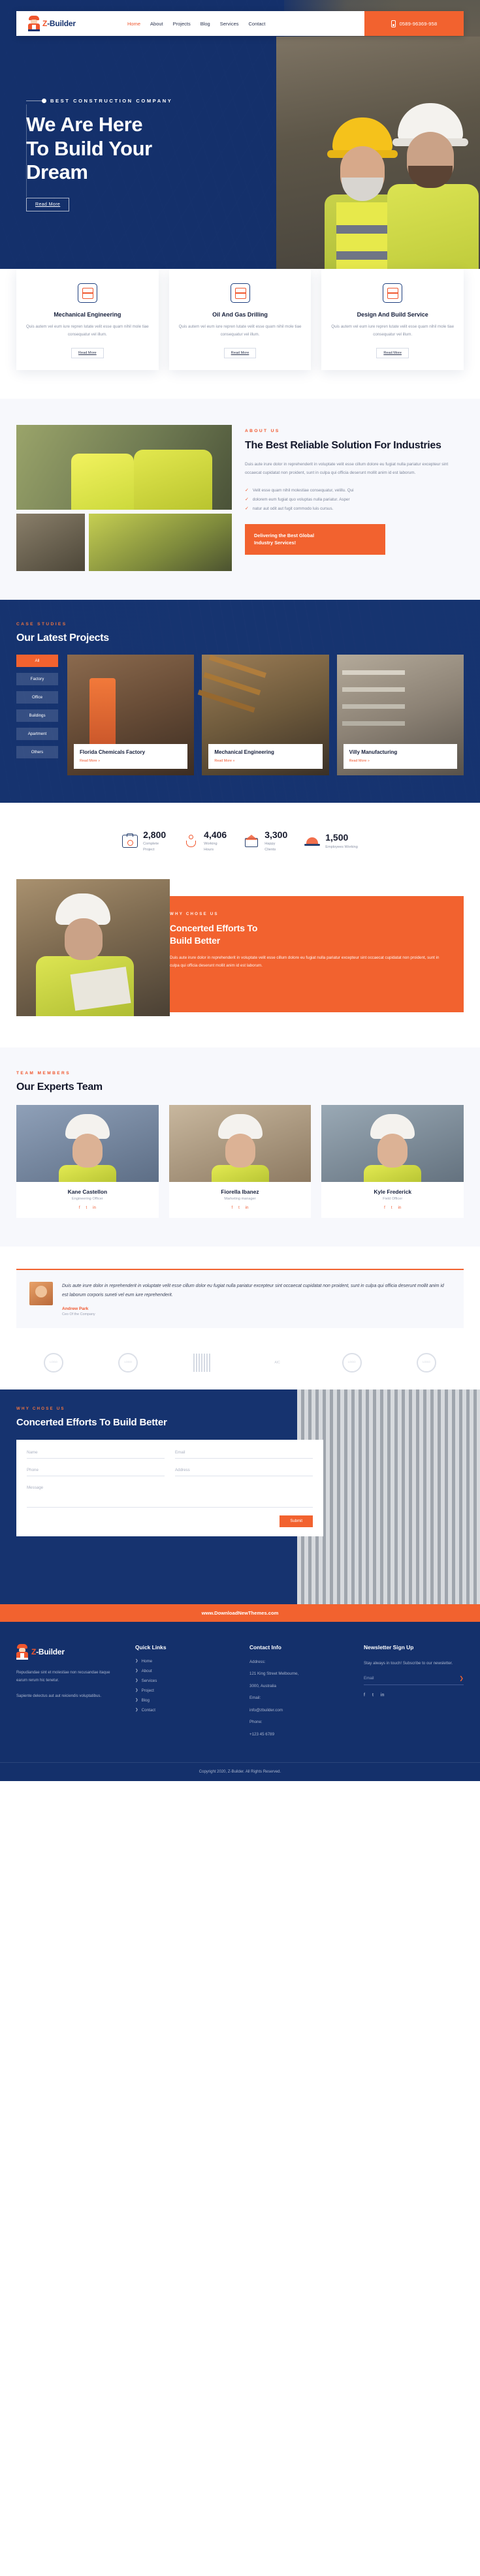  I want to click on address-input: Address, so click(244, 1472).